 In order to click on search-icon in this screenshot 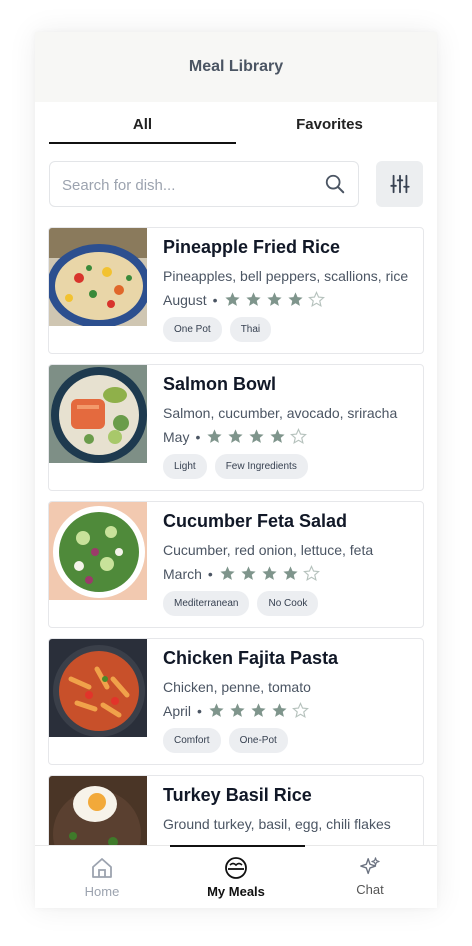, I will do `click(335, 184)`.